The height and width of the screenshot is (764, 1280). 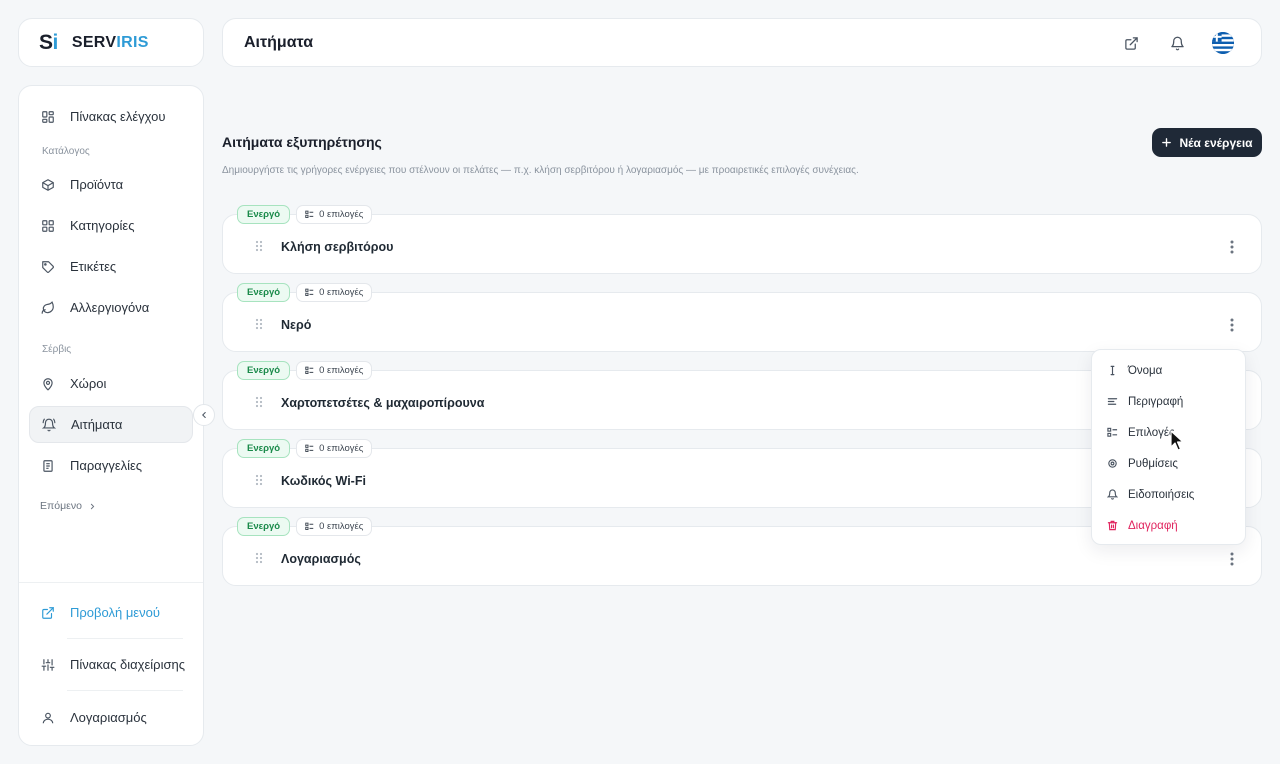 What do you see at coordinates (57, 349) in the screenshot?
I see `sidebar-section-service: Σέρβις` at bounding box center [57, 349].